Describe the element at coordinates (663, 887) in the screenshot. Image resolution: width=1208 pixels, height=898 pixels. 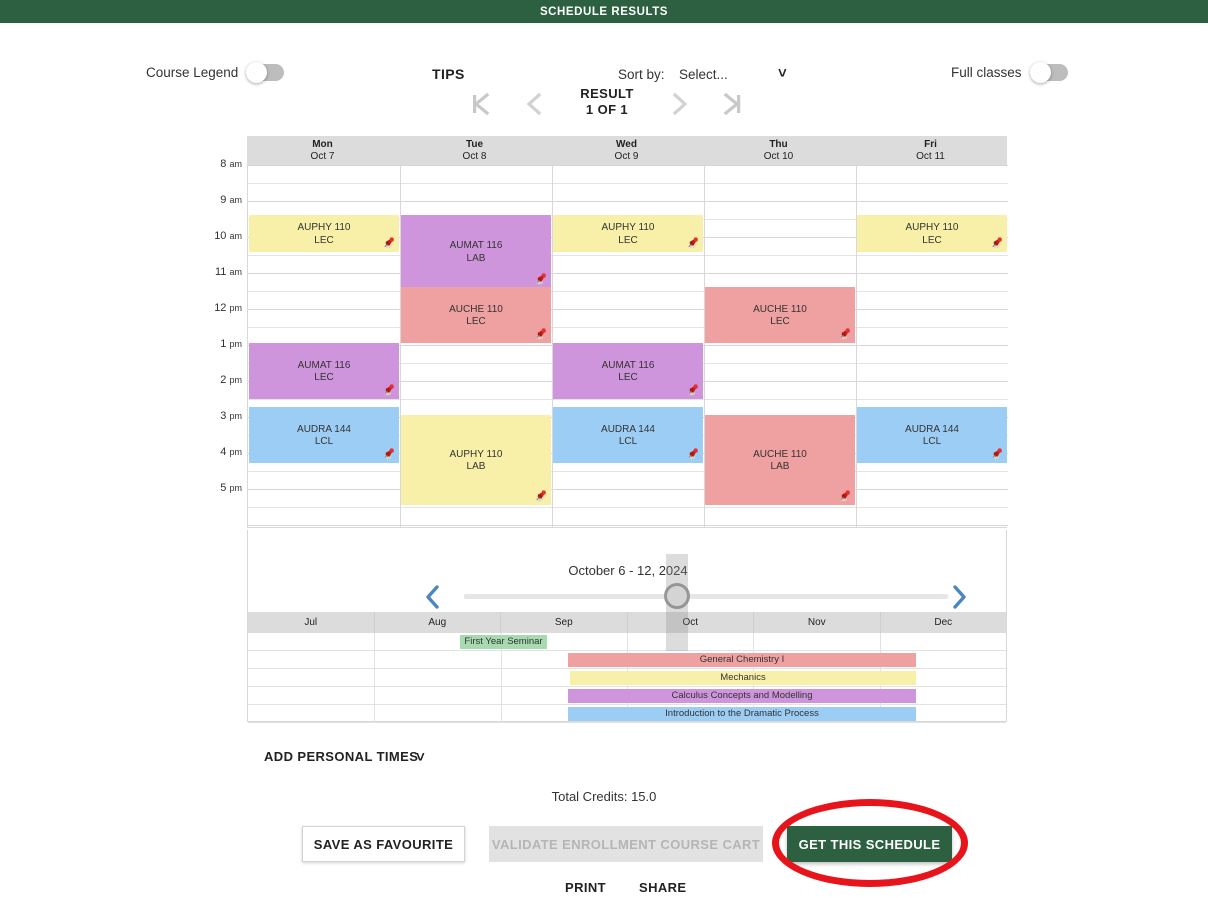
I see `share-button: SHARE` at that location.